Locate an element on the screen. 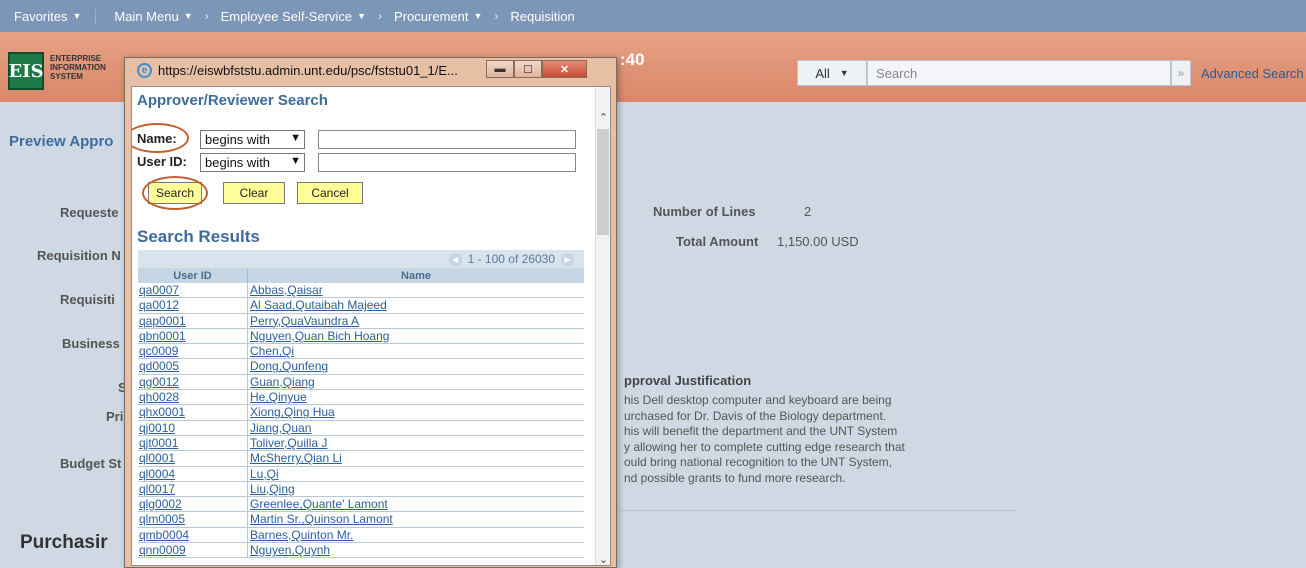  table-row: qc0009 Chen,Qi is located at coordinates (361, 352).